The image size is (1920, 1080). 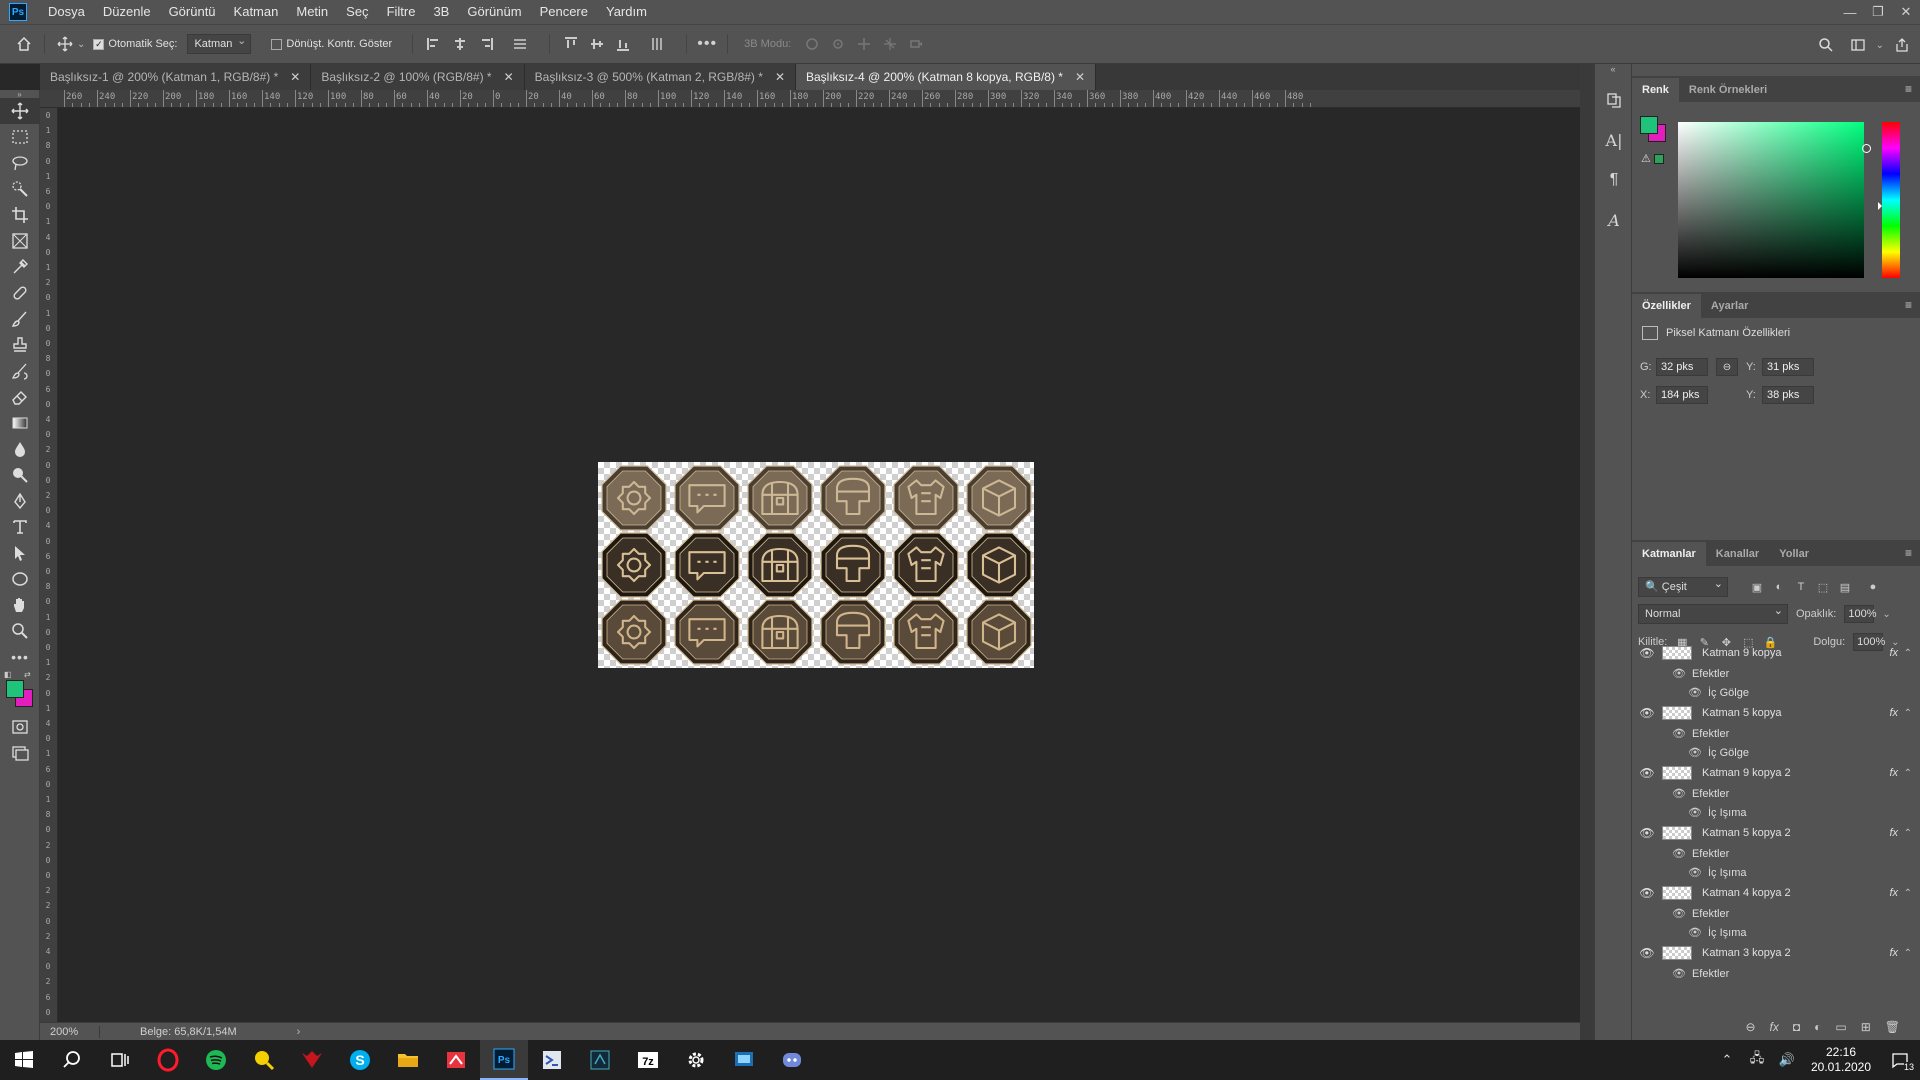 I want to click on ellipse-tool, so click(x=20, y=579).